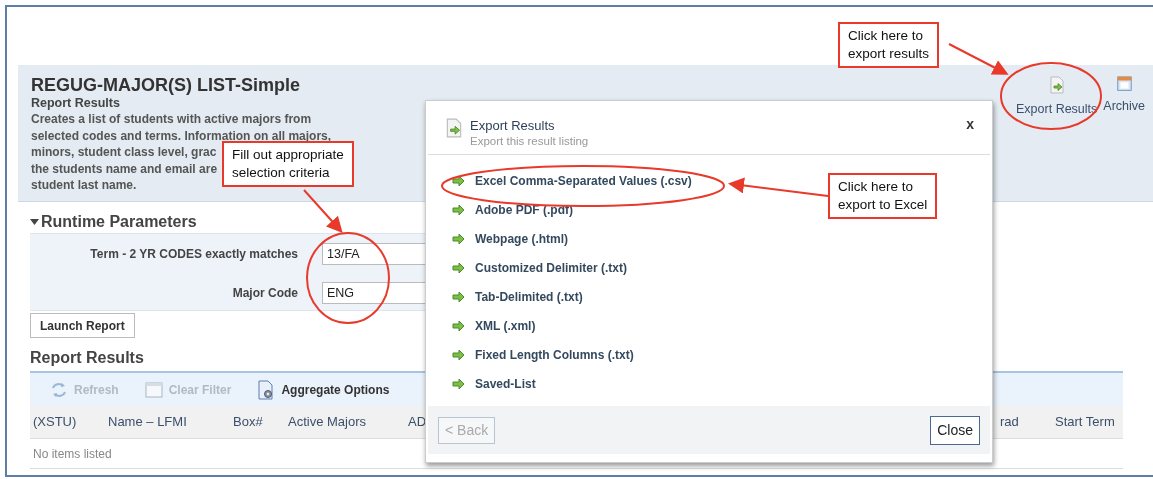 This screenshot has height=479, width=1153. What do you see at coordinates (76, 103) in the screenshot?
I see `report-subtitle: Report Results` at bounding box center [76, 103].